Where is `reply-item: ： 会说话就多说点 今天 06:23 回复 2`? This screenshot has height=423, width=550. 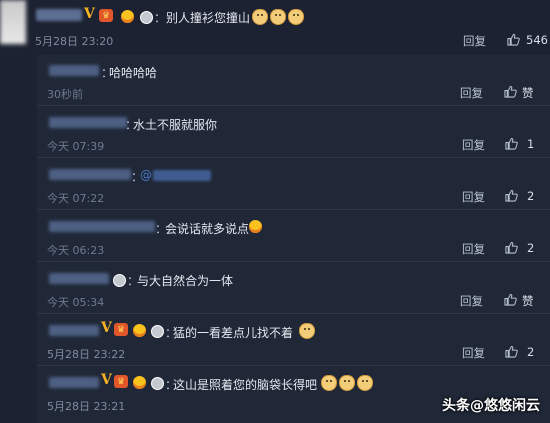 reply-item: ： 会说话就多说点 今天 06:23 回复 2 is located at coordinates (293, 237).